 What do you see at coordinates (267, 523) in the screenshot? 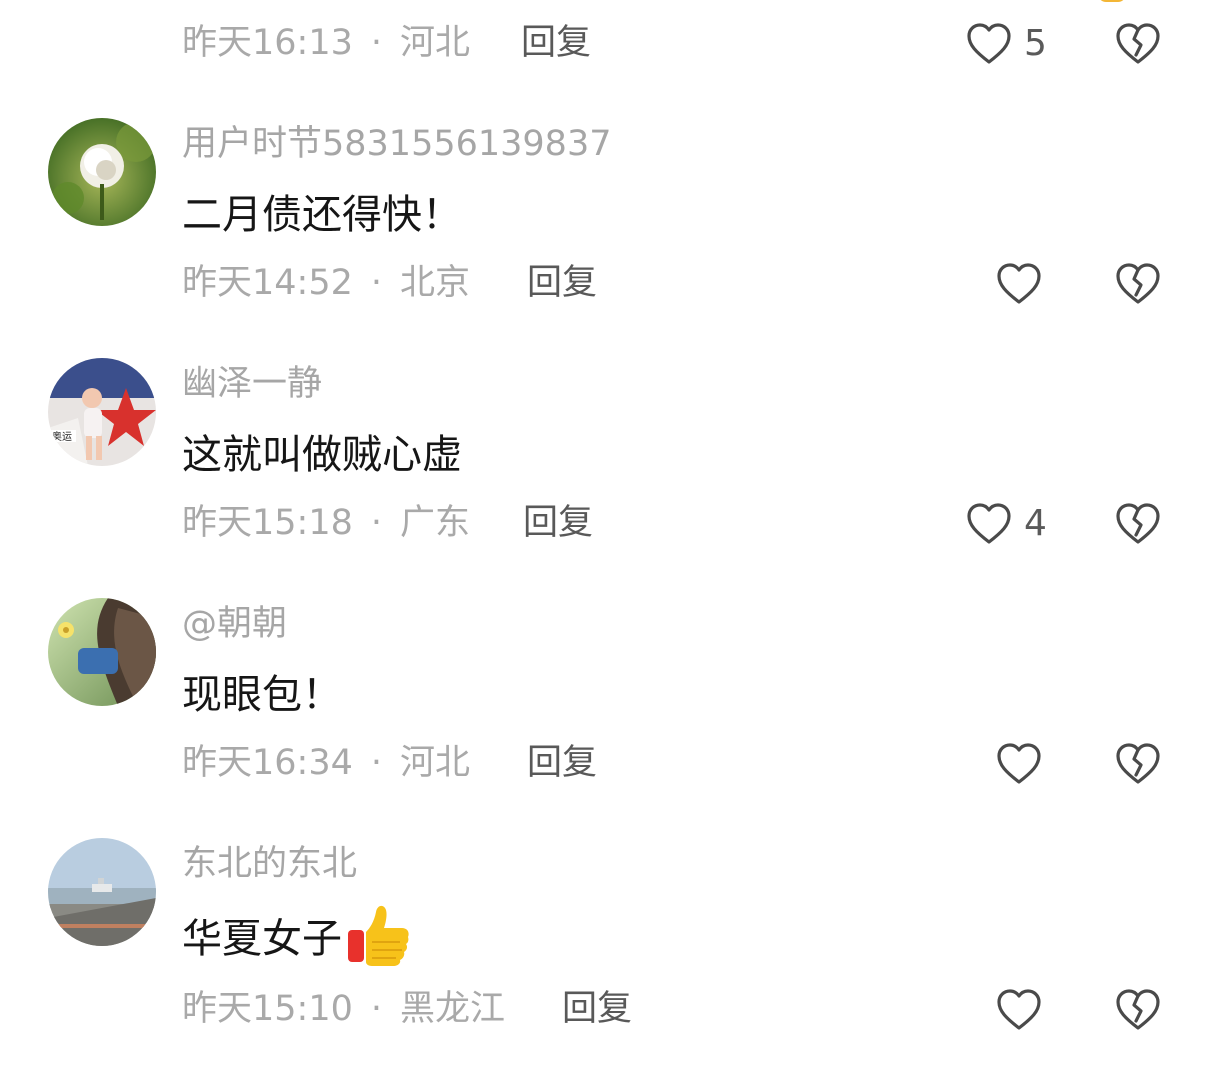
I see `comment-time: 昨天15:18` at bounding box center [267, 523].